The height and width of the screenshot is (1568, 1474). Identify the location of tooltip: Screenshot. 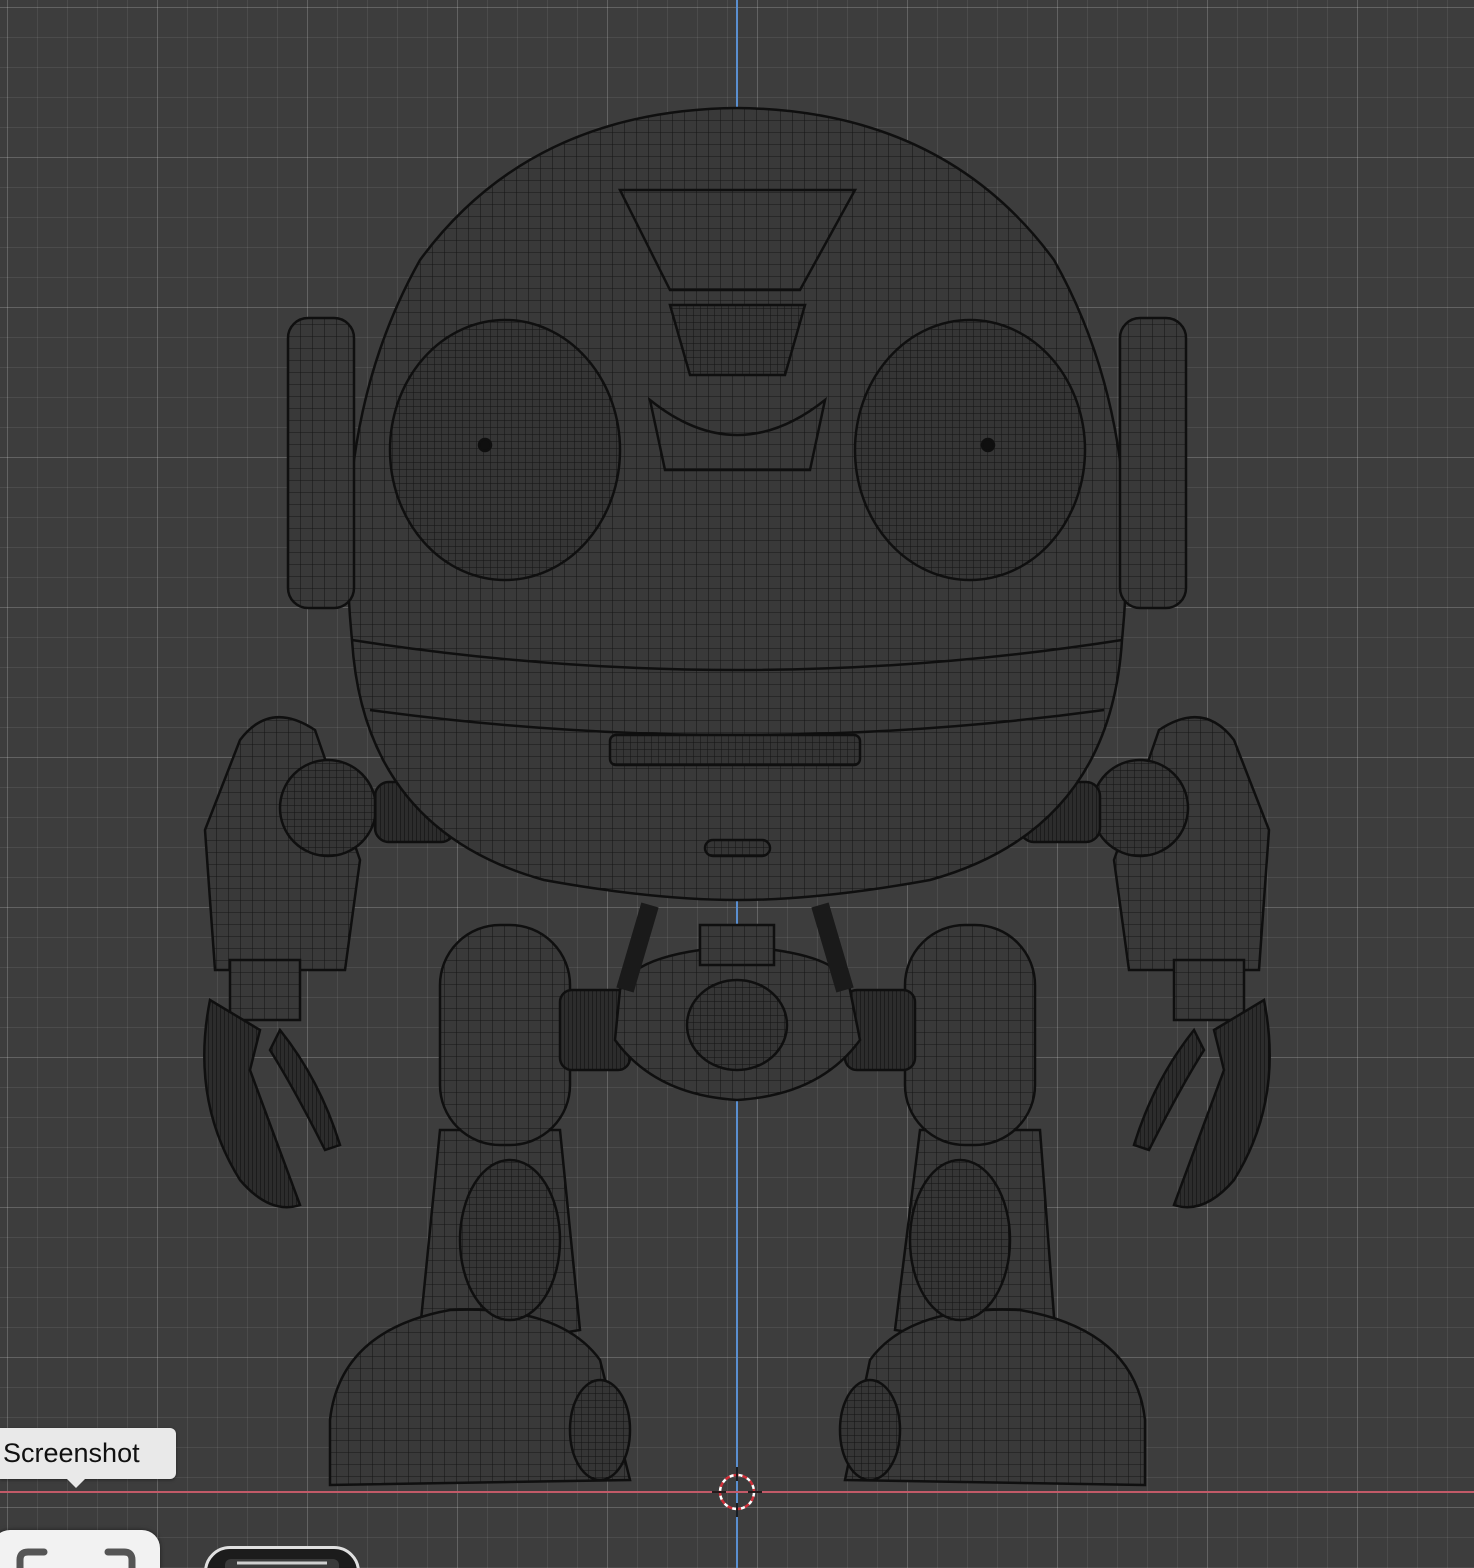
(88, 1458).